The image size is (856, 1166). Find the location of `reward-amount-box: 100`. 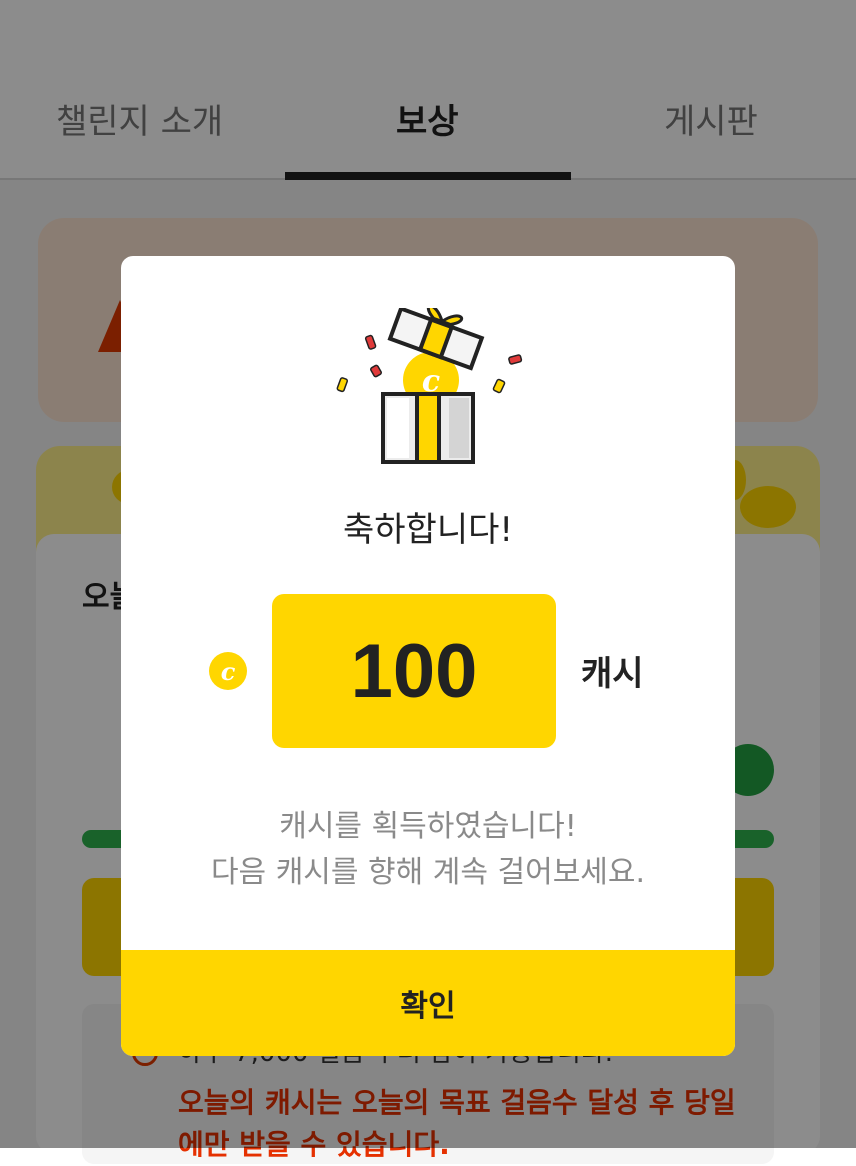

reward-amount-box: 100 is located at coordinates (414, 671).